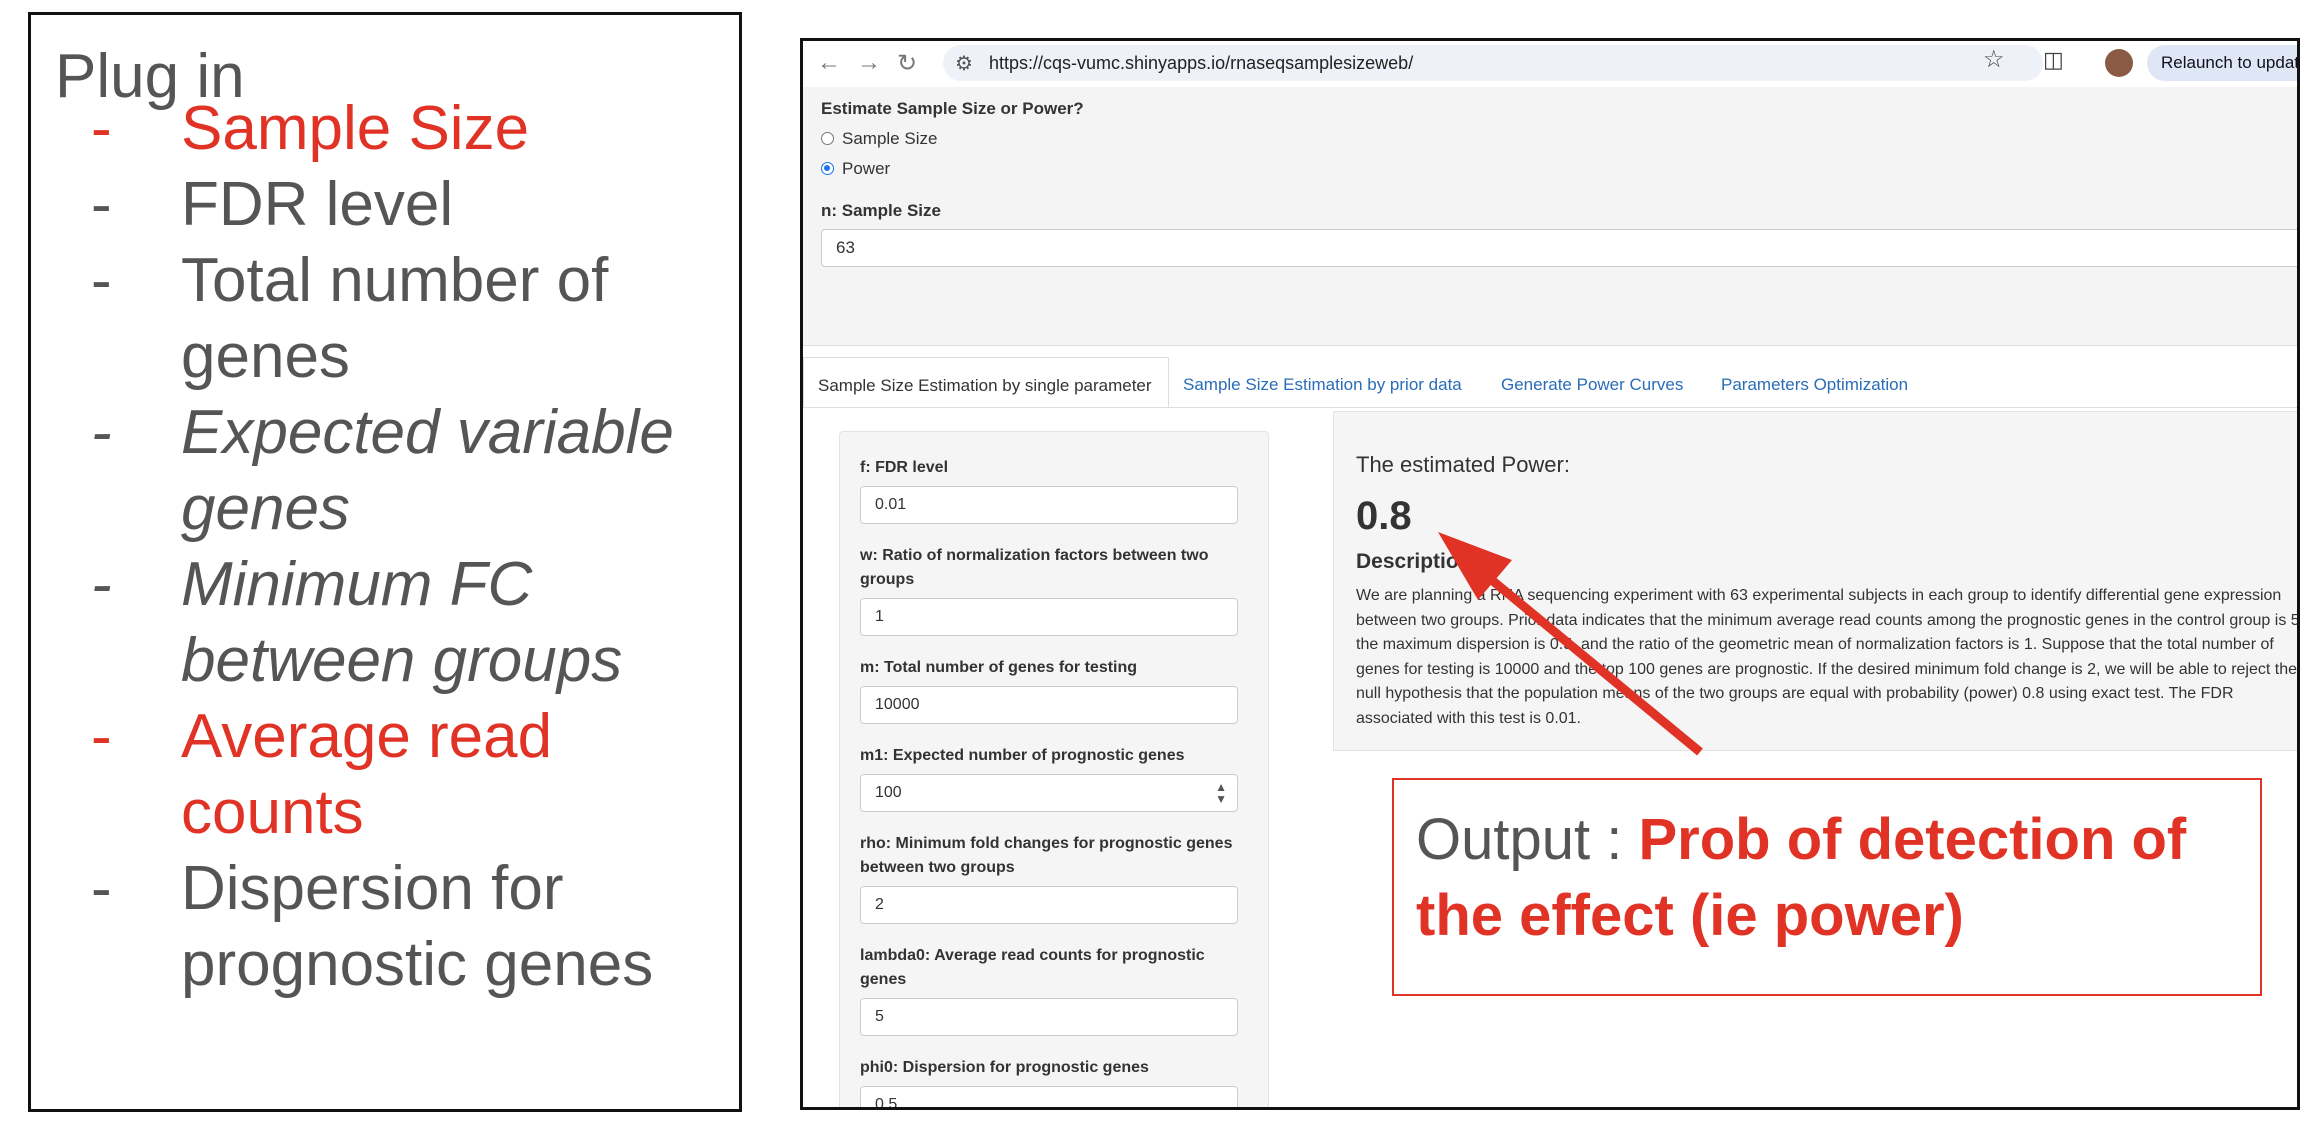  What do you see at coordinates (1503, 839) in the screenshot?
I see `output-label: Output` at bounding box center [1503, 839].